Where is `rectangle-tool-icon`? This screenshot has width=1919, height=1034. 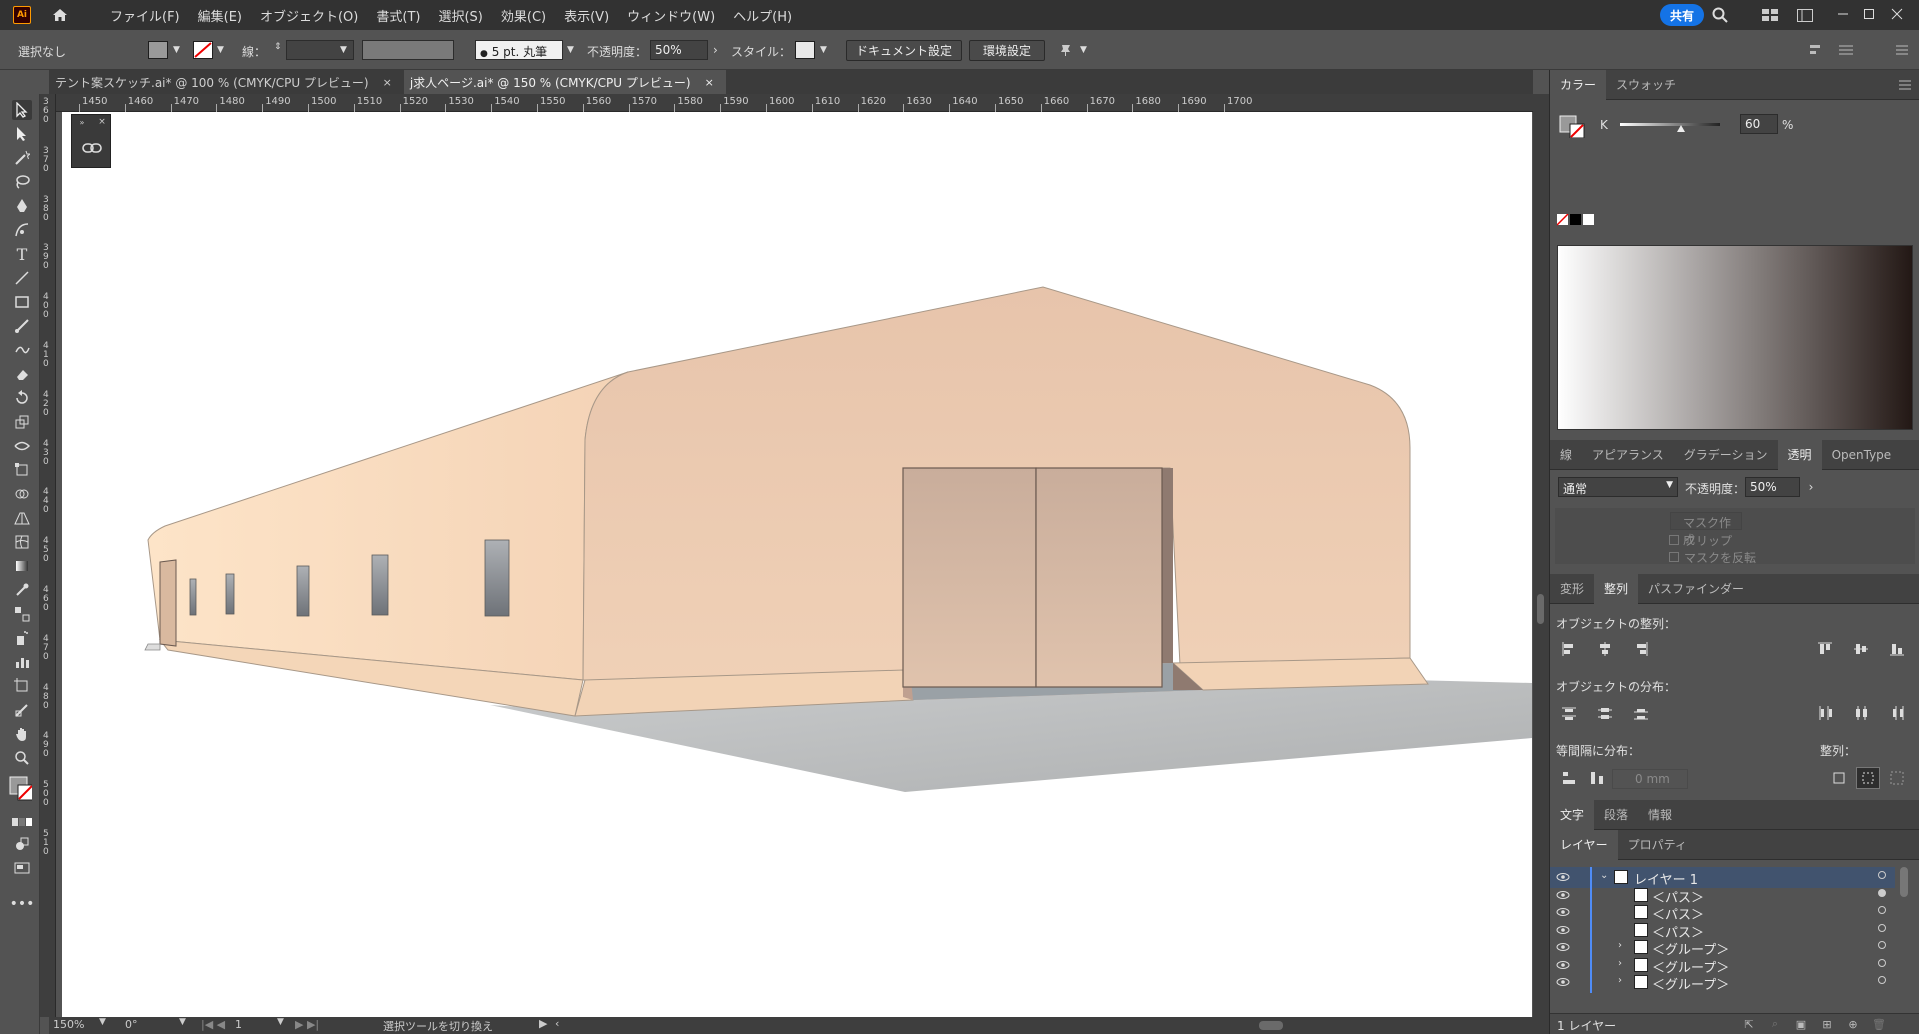
rectangle-tool-icon is located at coordinates (22, 302).